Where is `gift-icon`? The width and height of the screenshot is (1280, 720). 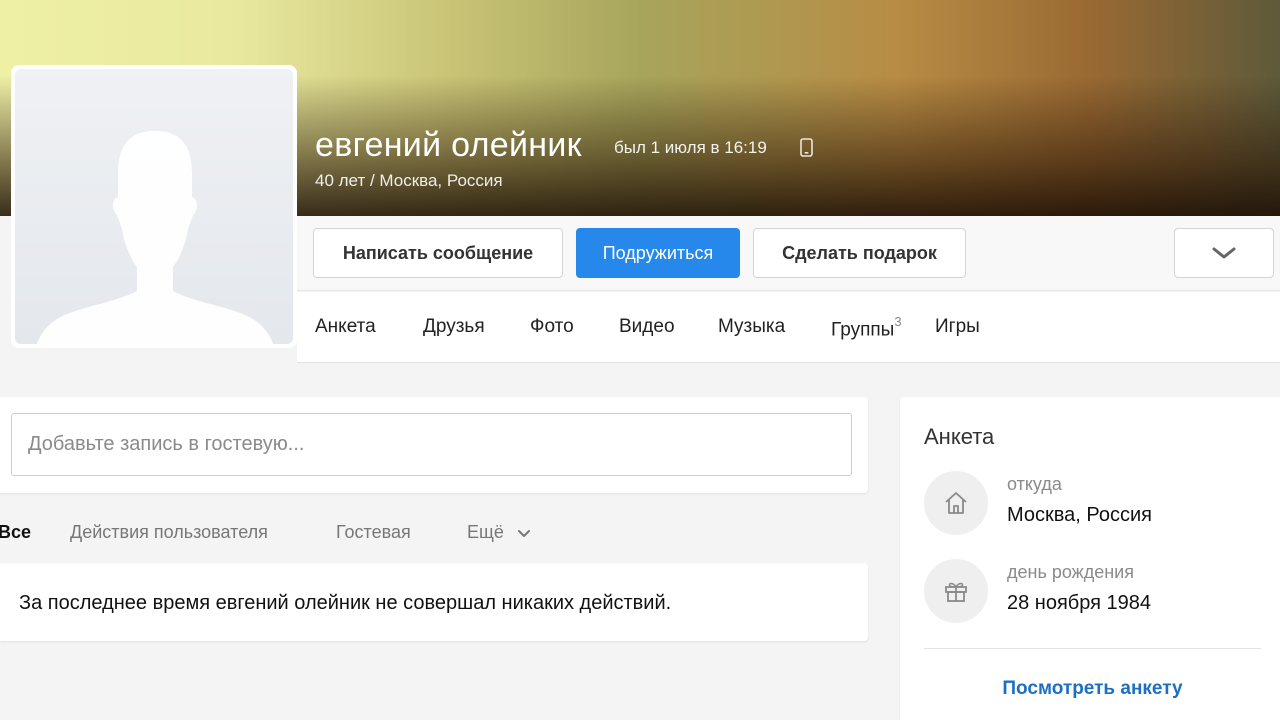 gift-icon is located at coordinates (956, 592).